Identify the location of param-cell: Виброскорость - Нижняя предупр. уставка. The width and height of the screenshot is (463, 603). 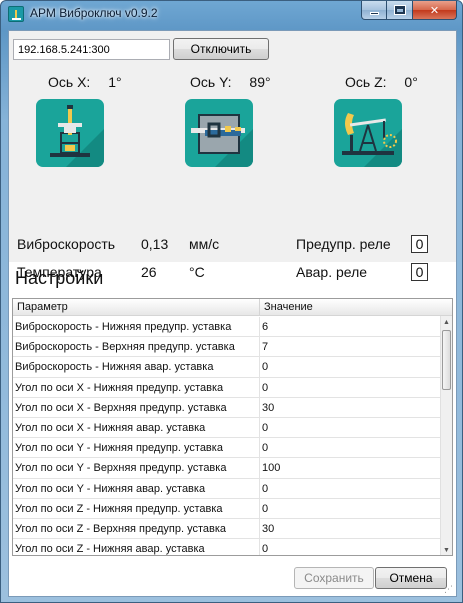
(136, 327).